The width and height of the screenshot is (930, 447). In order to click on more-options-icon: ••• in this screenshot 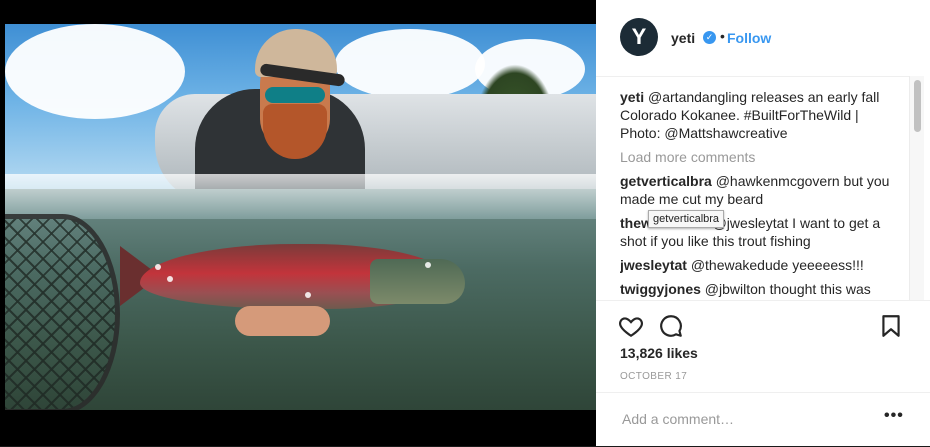, I will do `click(894, 416)`.